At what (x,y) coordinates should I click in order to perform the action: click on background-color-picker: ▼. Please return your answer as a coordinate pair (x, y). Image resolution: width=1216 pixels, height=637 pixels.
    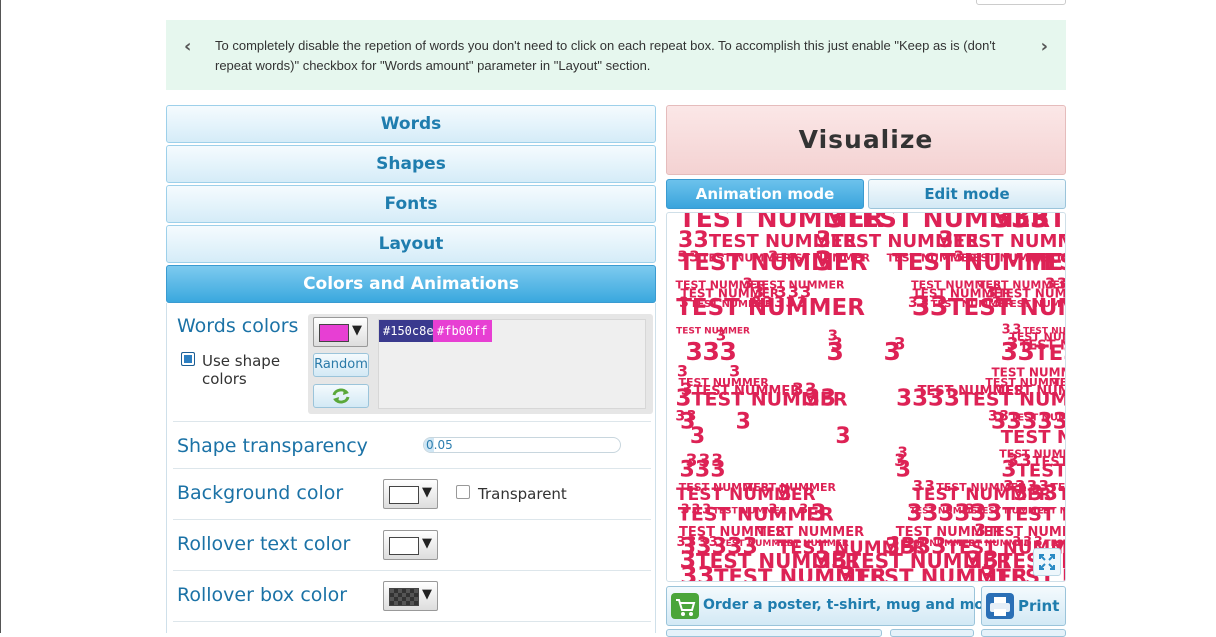
    Looking at the image, I should click on (410, 494).